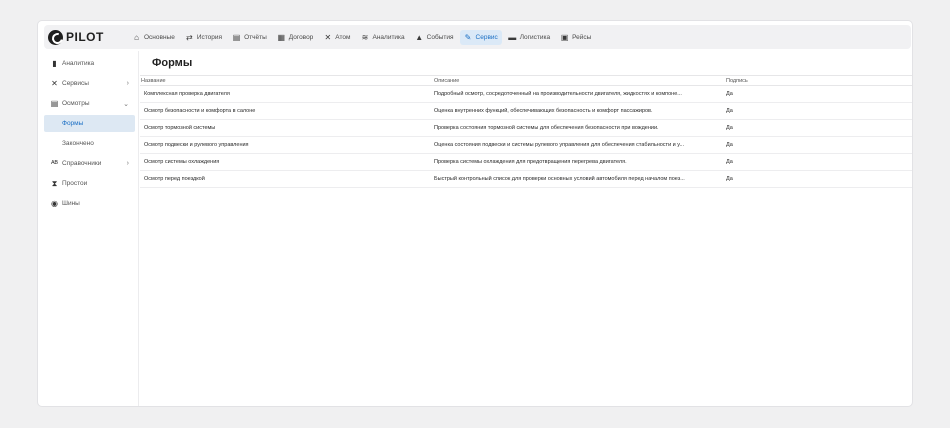 Image resolution: width=950 pixels, height=428 pixels. What do you see at coordinates (328, 37) in the screenshot?
I see `atom-icon: ✕` at bounding box center [328, 37].